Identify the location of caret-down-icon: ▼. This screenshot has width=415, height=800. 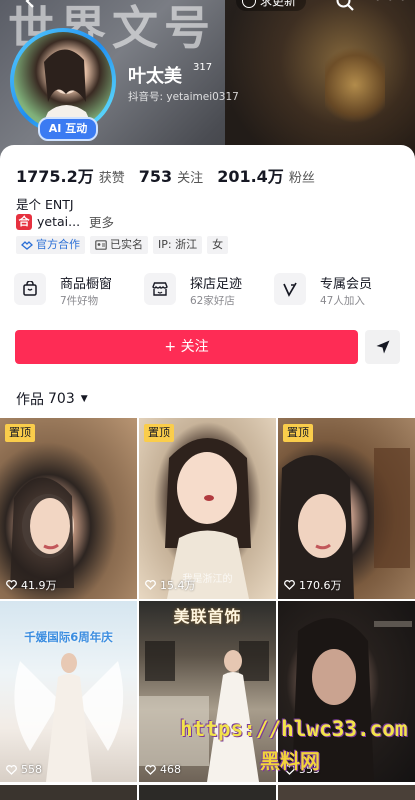
(84, 399).